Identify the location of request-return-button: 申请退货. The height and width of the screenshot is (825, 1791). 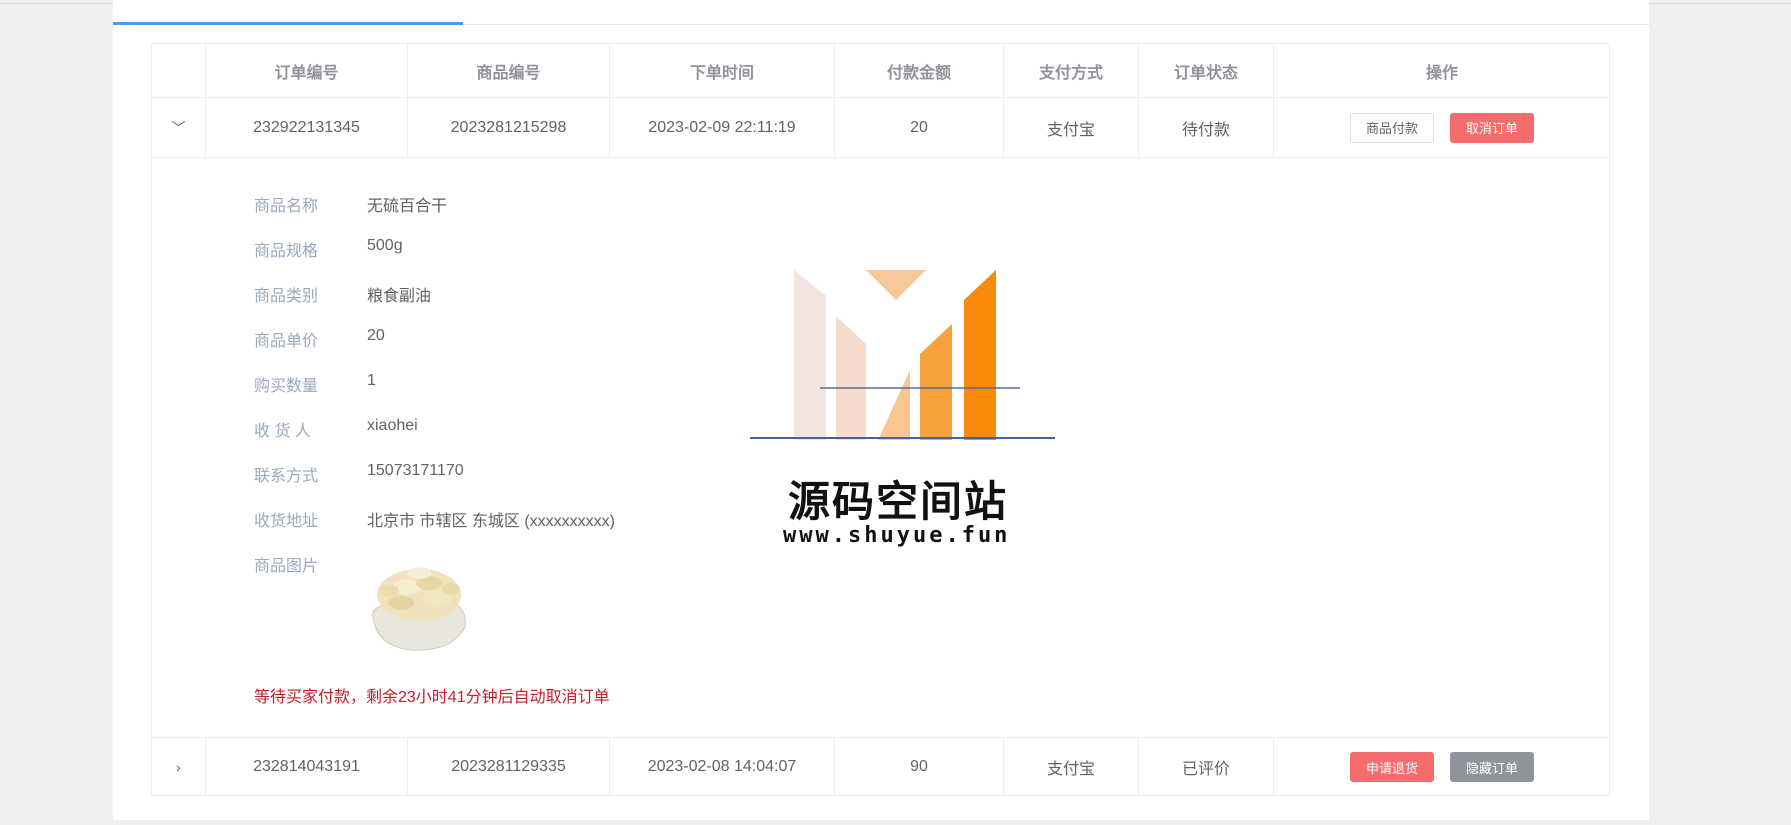
(1391, 767).